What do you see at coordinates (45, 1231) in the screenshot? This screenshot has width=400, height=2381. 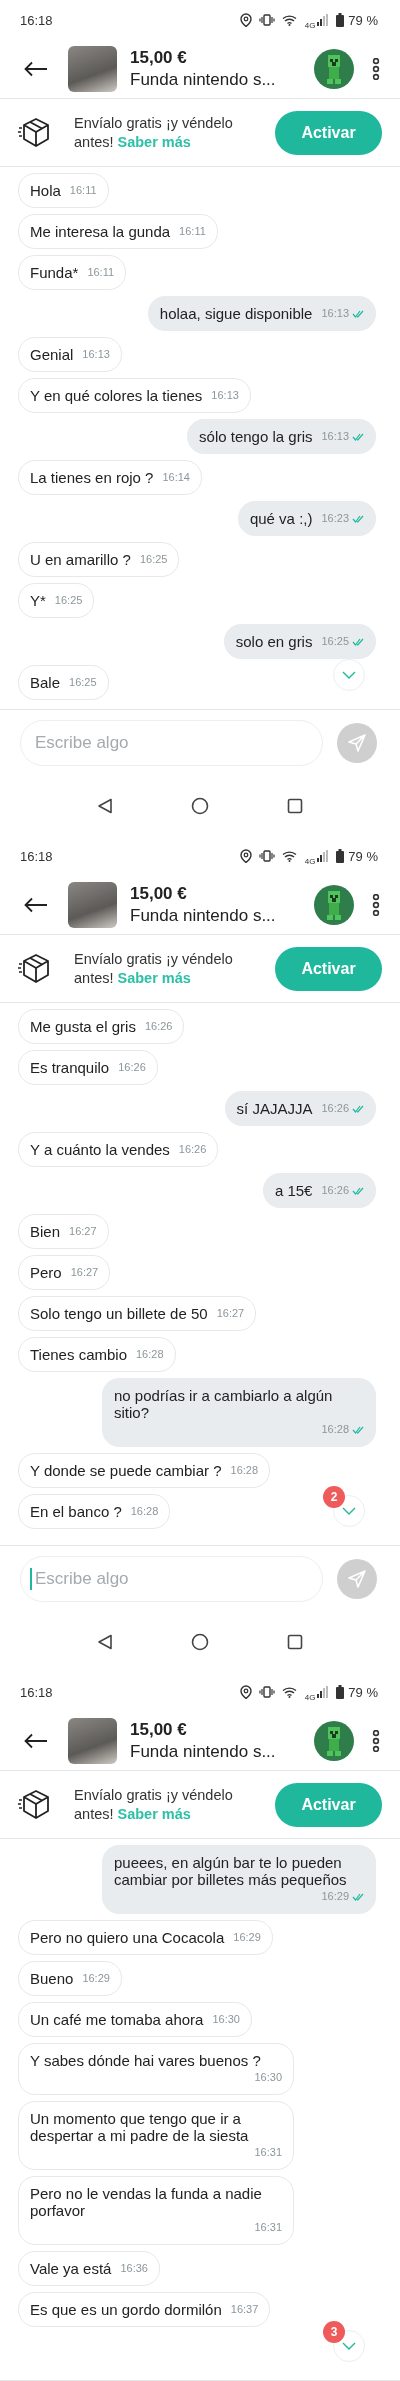 I see `message-text: Bien` at bounding box center [45, 1231].